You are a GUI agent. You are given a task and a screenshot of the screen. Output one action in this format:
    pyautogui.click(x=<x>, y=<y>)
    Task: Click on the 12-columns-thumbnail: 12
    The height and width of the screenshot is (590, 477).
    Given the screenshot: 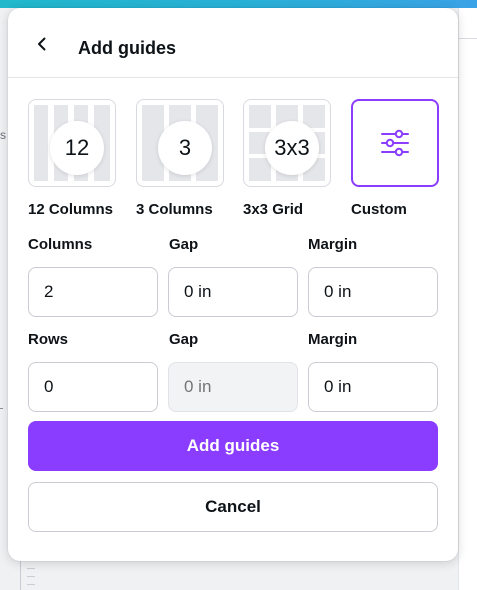 What is the action you would take?
    pyautogui.click(x=72, y=143)
    